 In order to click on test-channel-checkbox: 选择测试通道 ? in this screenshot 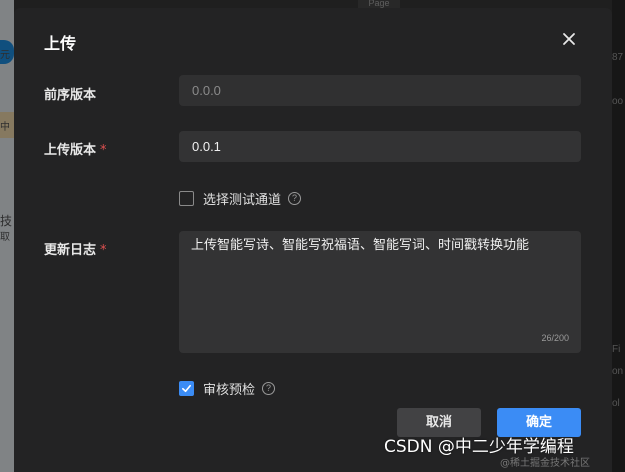, I will do `click(240, 198)`.